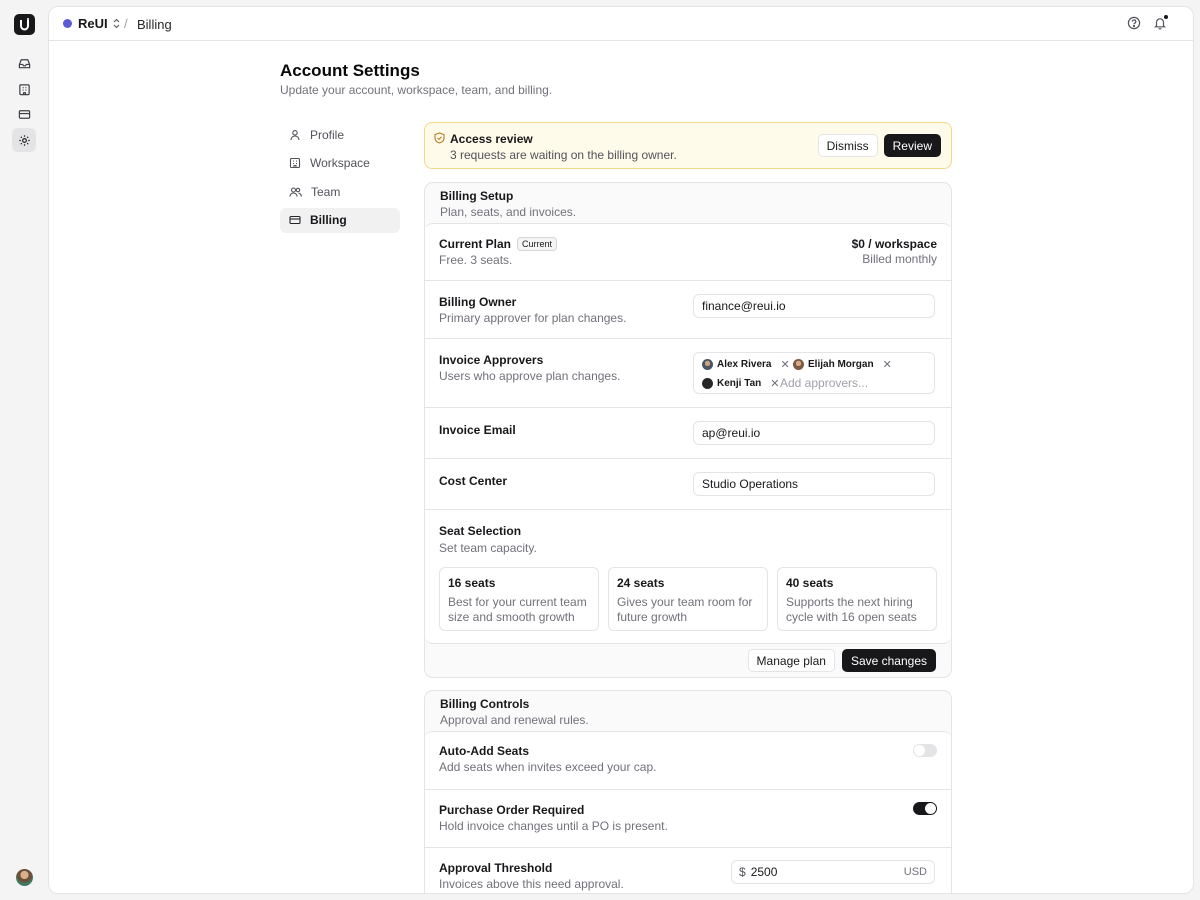 Image resolution: width=1200 pixels, height=900 pixels. What do you see at coordinates (791, 660) in the screenshot?
I see `manage-plan-button: Manage plan` at bounding box center [791, 660].